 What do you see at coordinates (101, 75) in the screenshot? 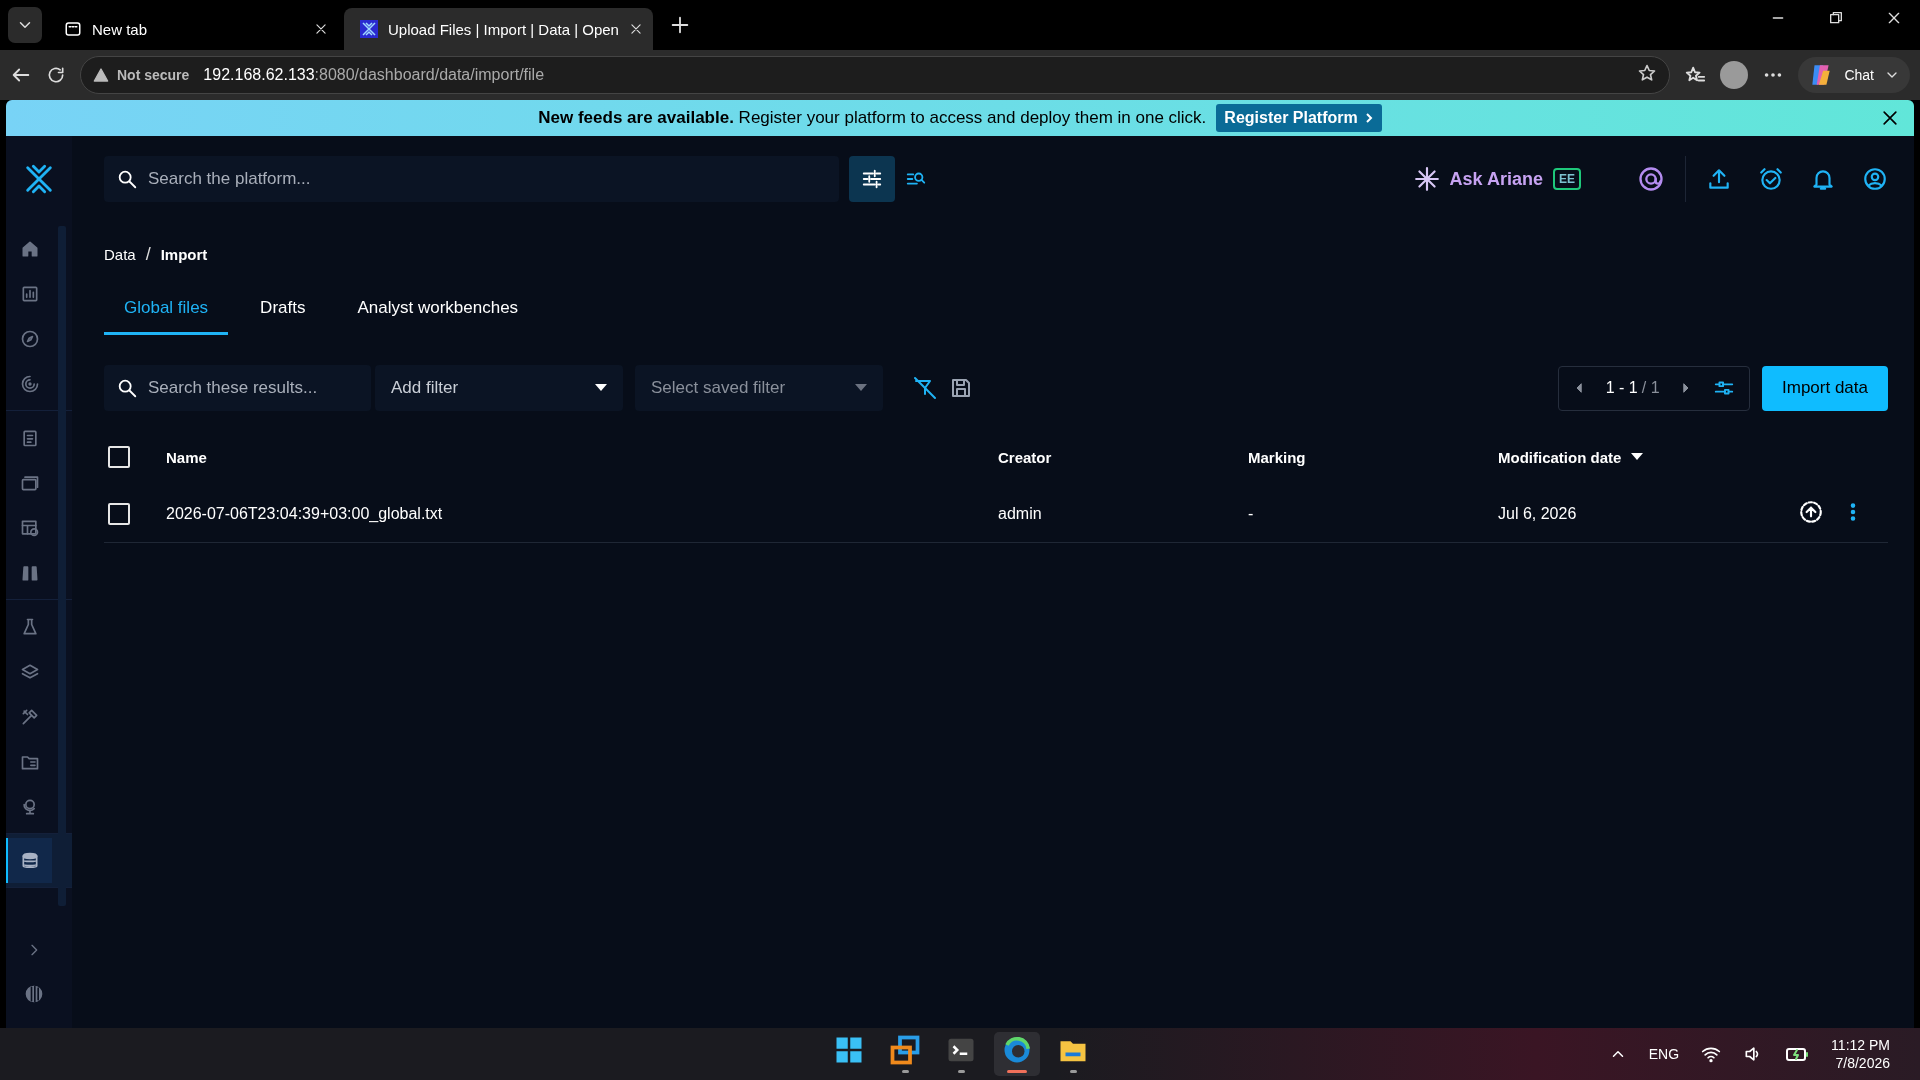
I see `warning-icon` at bounding box center [101, 75].